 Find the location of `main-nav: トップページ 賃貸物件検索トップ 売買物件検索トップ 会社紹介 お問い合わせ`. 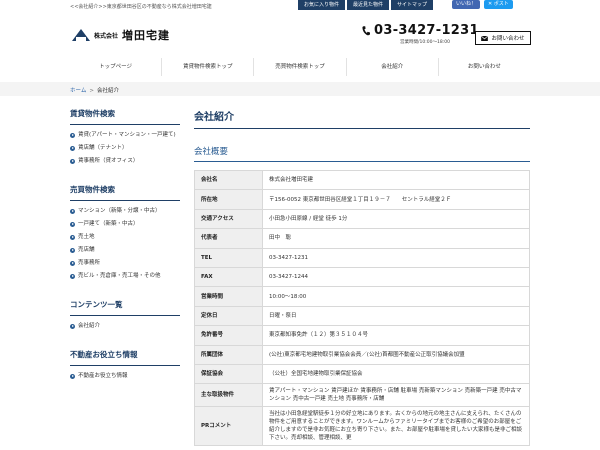

main-nav: トップページ 賃貸物件検索トップ 売買物件検索トップ 会社紹介 お問い合わせ is located at coordinates (300, 67).